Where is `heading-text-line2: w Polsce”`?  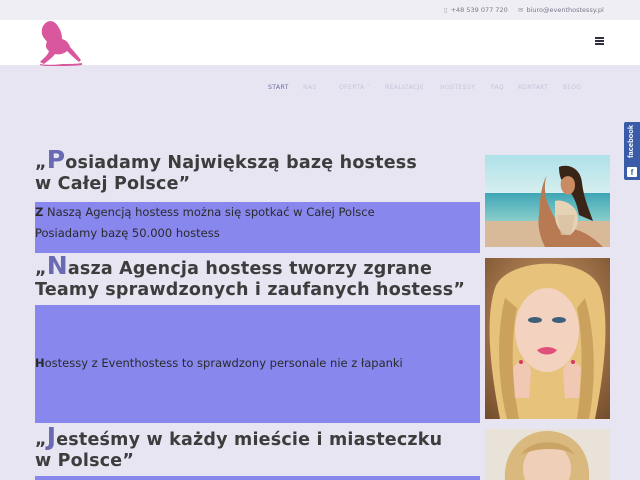
heading-text-line2: w Polsce” is located at coordinates (85, 461).